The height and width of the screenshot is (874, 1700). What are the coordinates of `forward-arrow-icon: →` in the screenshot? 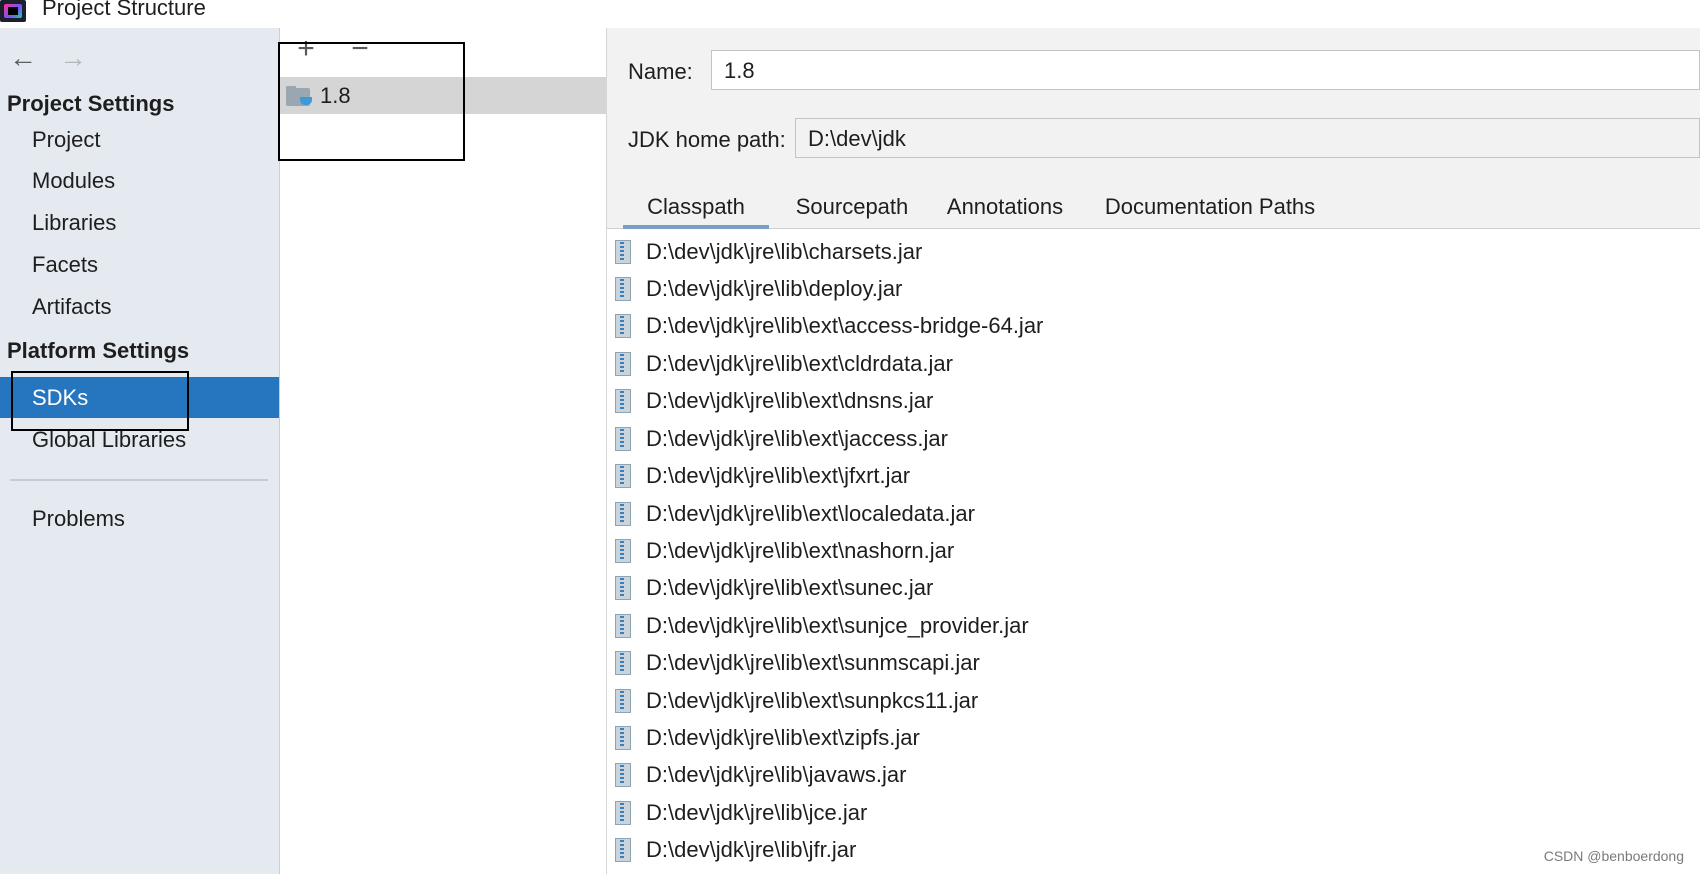 It's located at (73, 59).